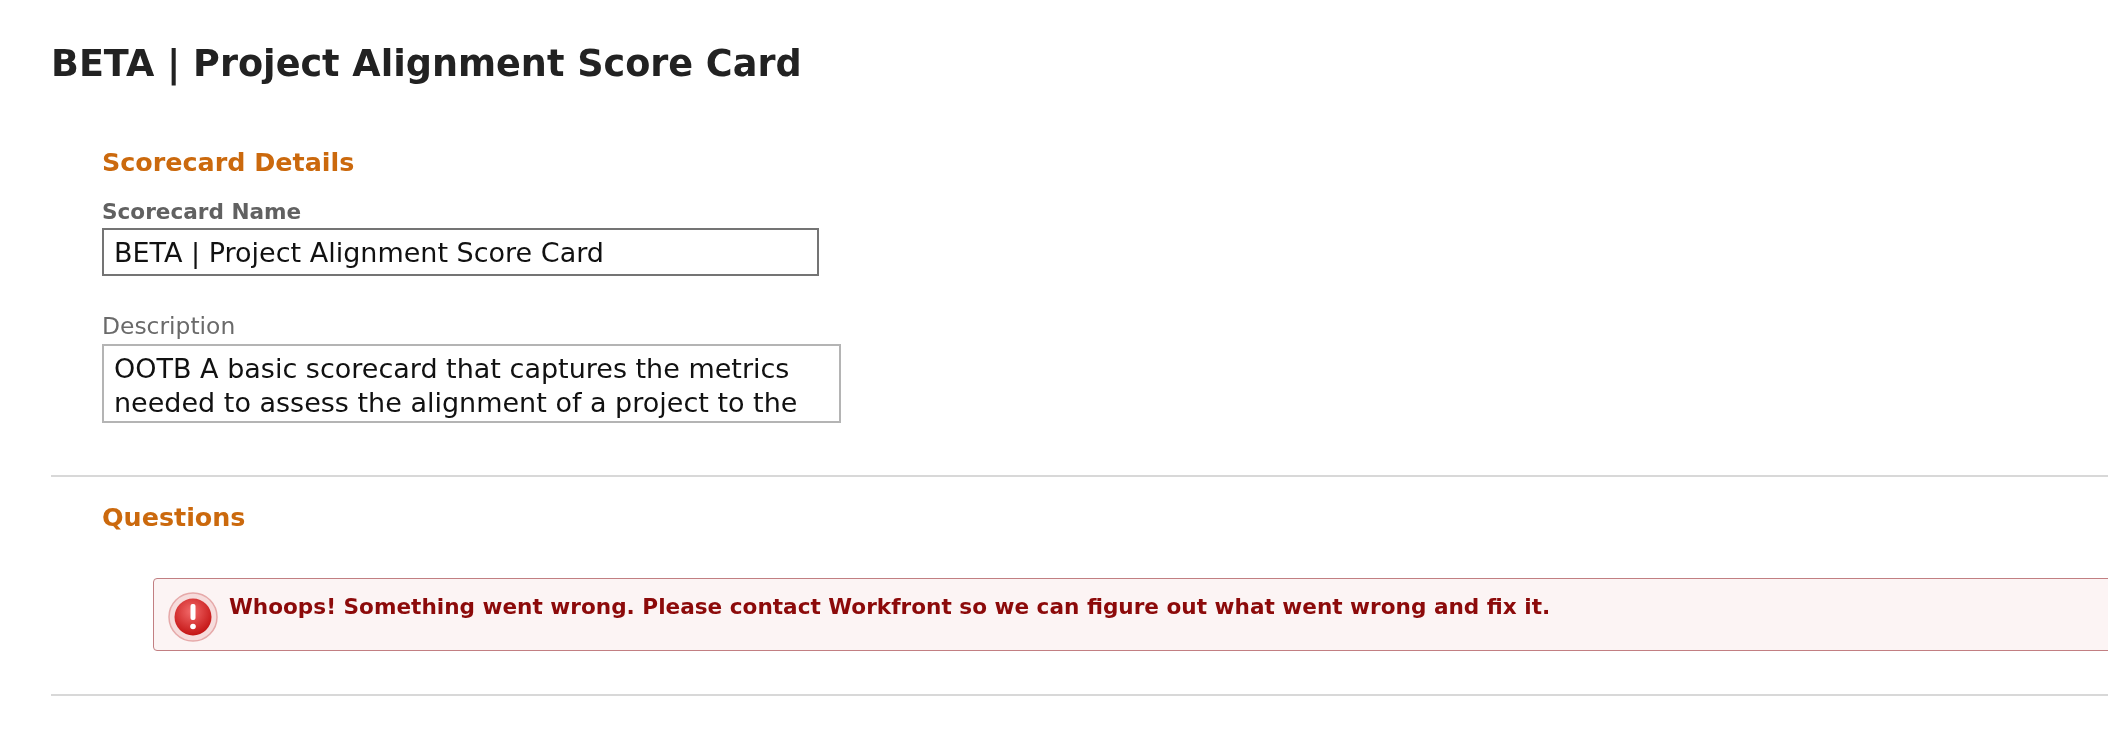  Describe the element at coordinates (169, 326) in the screenshot. I see `field-label: Description` at that location.